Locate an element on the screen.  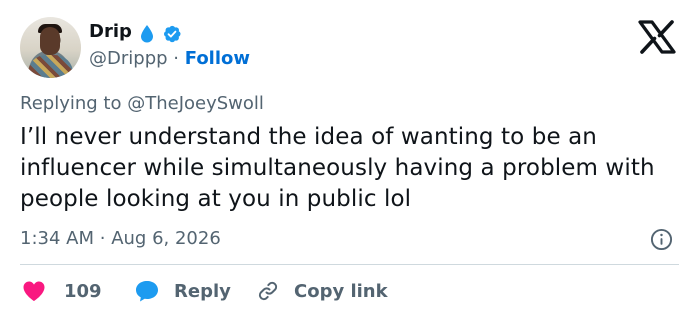
timestamp-row: 1:34 AM · Aug 6, 2026 is located at coordinates (120, 239).